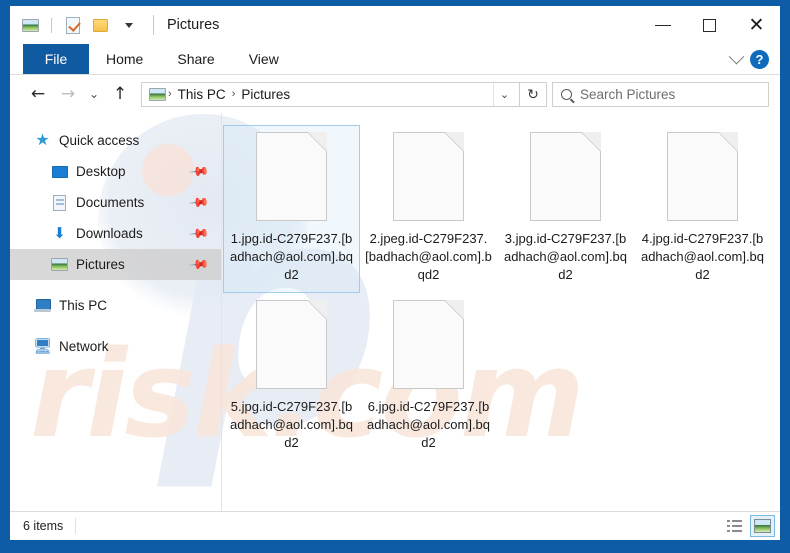 The width and height of the screenshot is (790, 553). Describe the element at coordinates (628, 94) in the screenshot. I see `search-placeholder: Search Pictures` at that location.